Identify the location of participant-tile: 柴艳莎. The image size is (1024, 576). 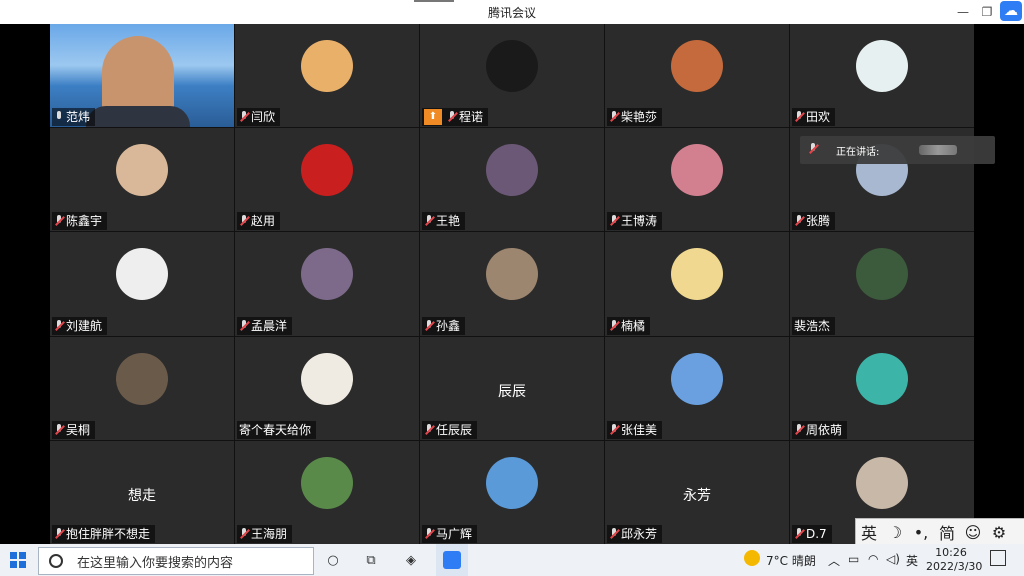
(697, 76).